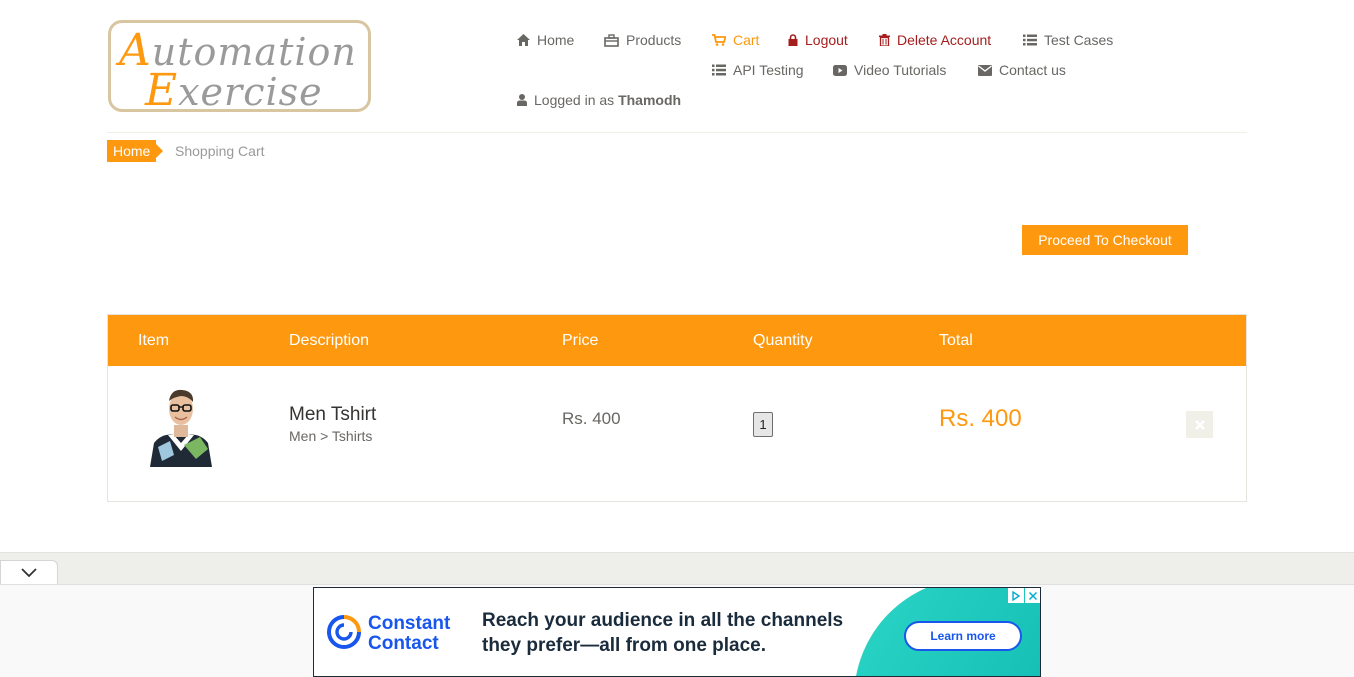 This screenshot has height=677, width=1354. Describe the element at coordinates (963, 636) in the screenshot. I see `ad-learn-more-button: Learn more` at that location.